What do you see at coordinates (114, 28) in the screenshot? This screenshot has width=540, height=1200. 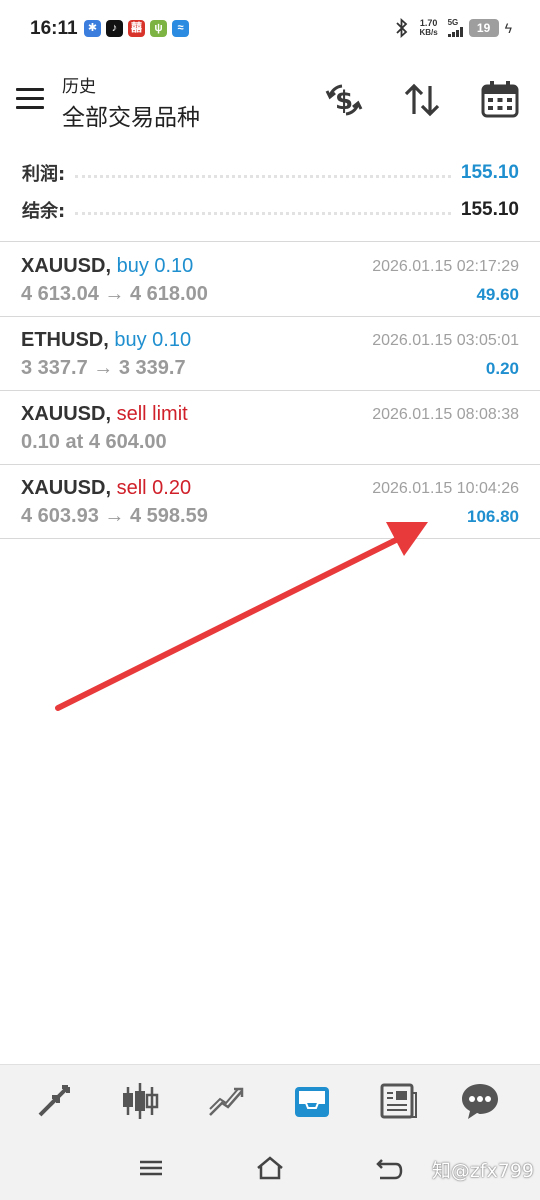 I see `tiktok-app-icon: ♪` at bounding box center [114, 28].